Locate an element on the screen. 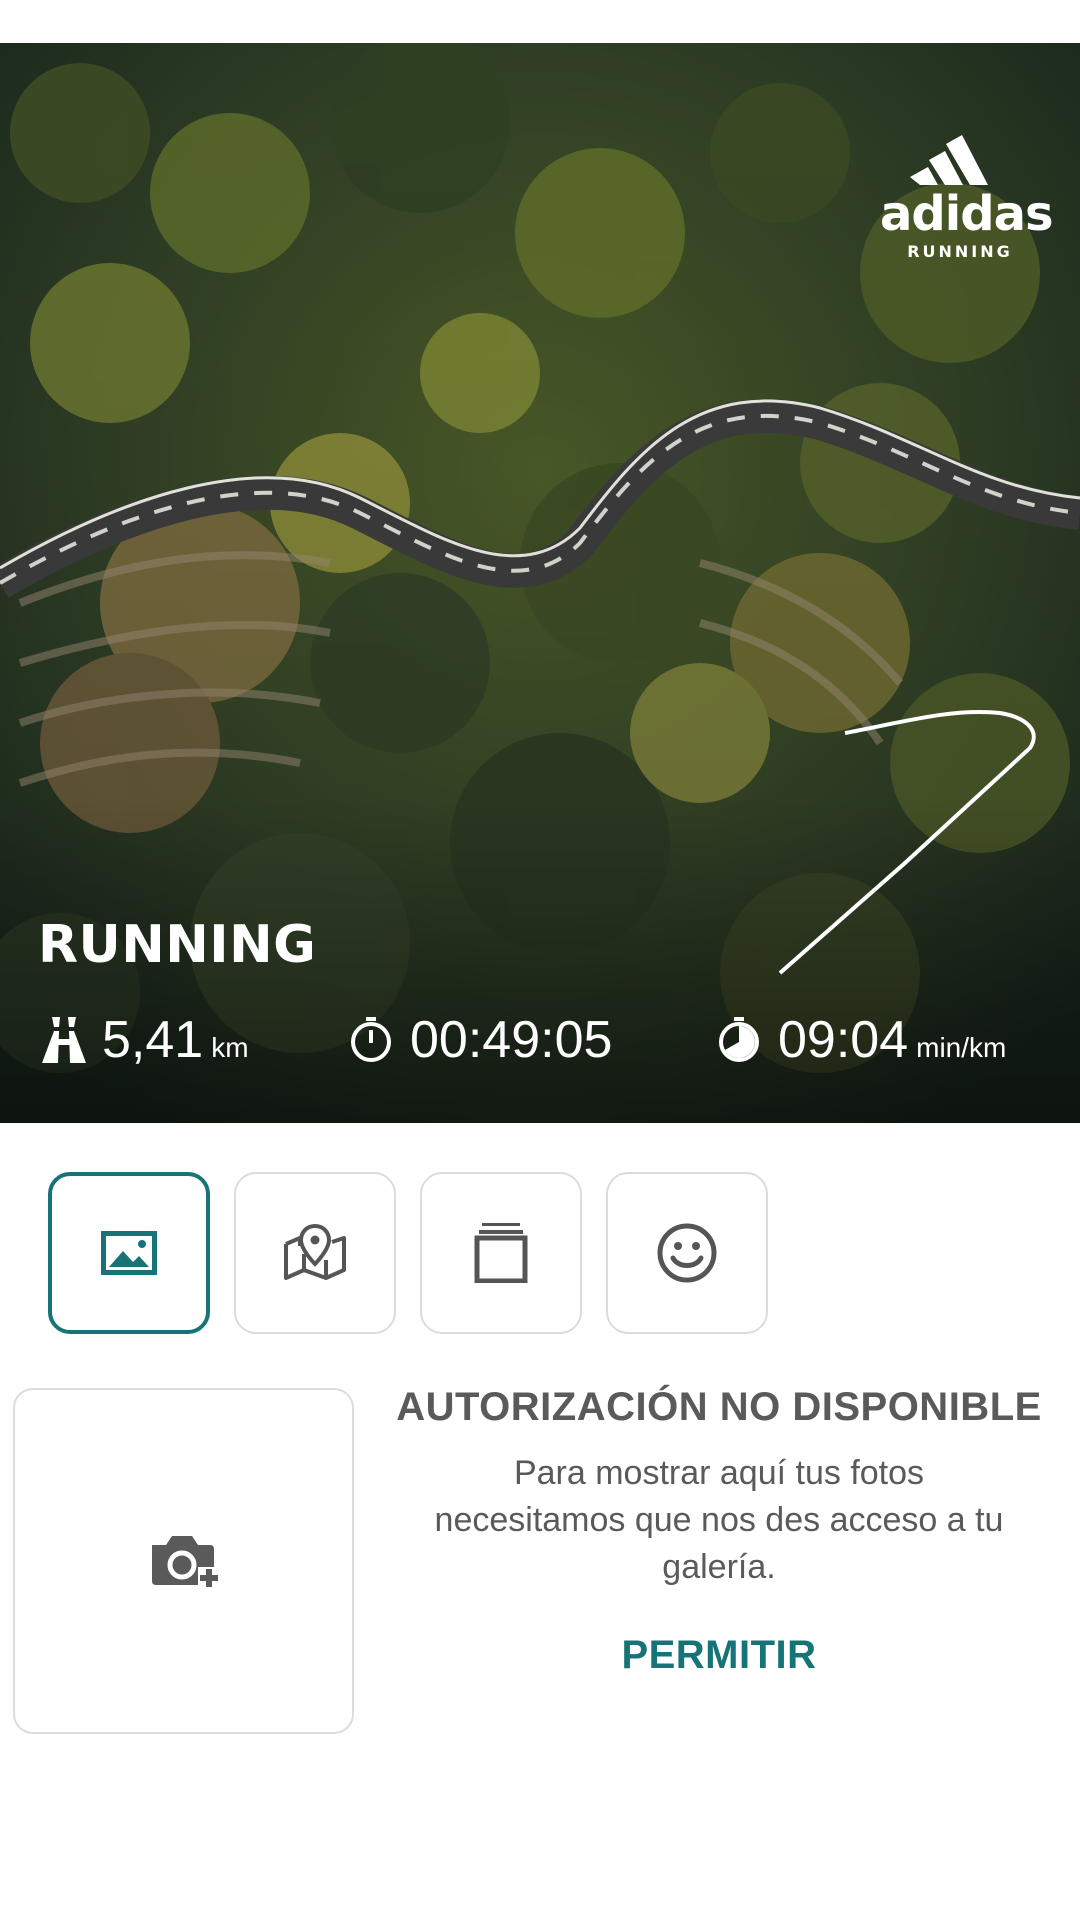 The width and height of the screenshot is (1080, 1920). allow-button: PERMITIR is located at coordinates (718, 1655).